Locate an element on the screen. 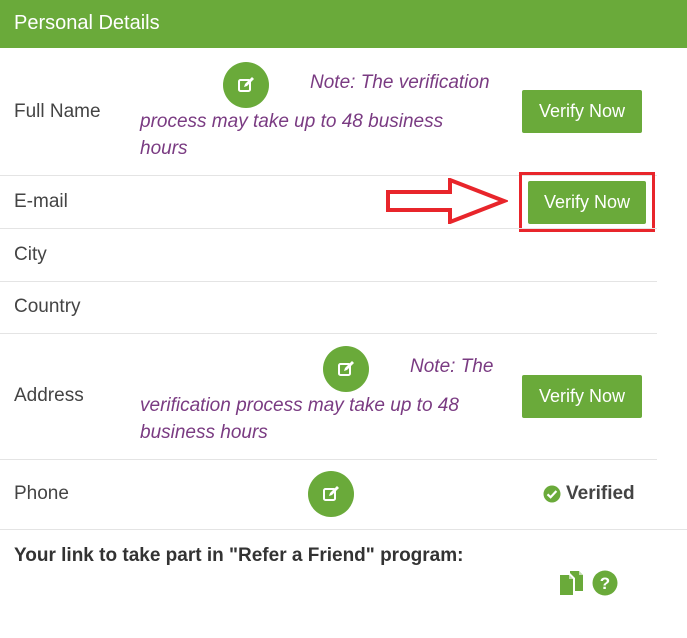 The image size is (687, 638). edit-full-name-button is located at coordinates (246, 85).